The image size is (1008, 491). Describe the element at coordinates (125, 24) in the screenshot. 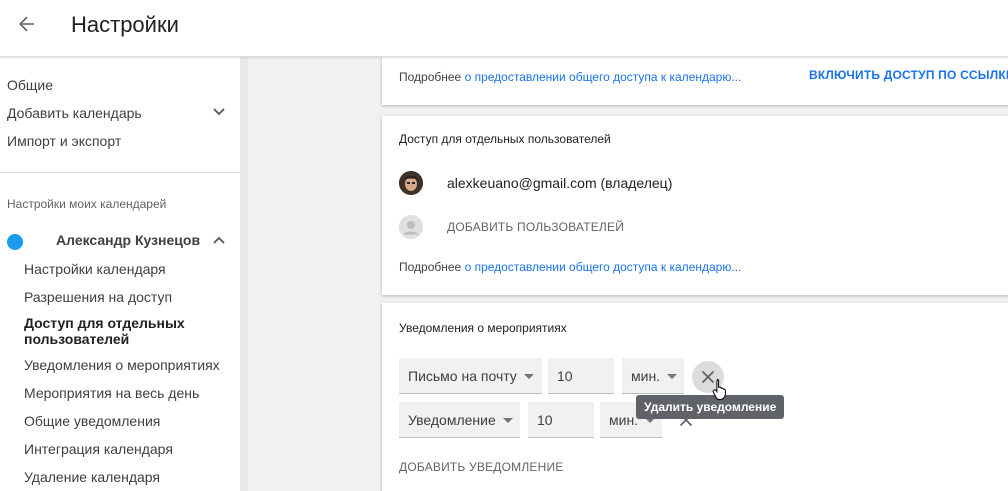

I see `page-title: Настройки` at that location.